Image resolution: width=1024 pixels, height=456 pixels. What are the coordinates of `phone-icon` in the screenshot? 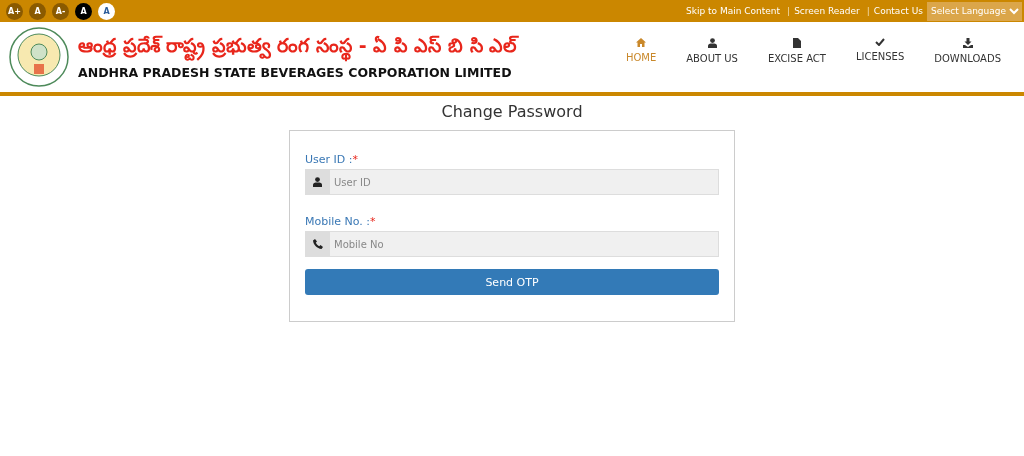 It's located at (317, 244).